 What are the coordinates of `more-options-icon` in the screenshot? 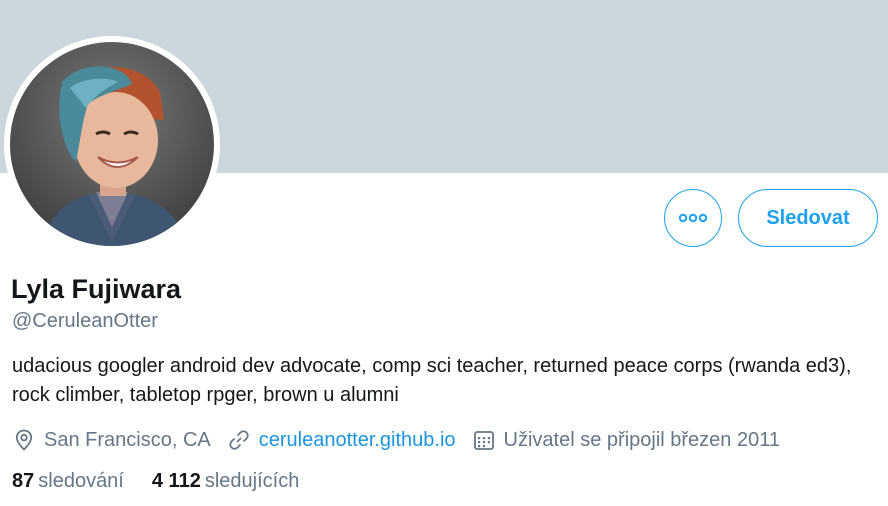 It's located at (693, 218).